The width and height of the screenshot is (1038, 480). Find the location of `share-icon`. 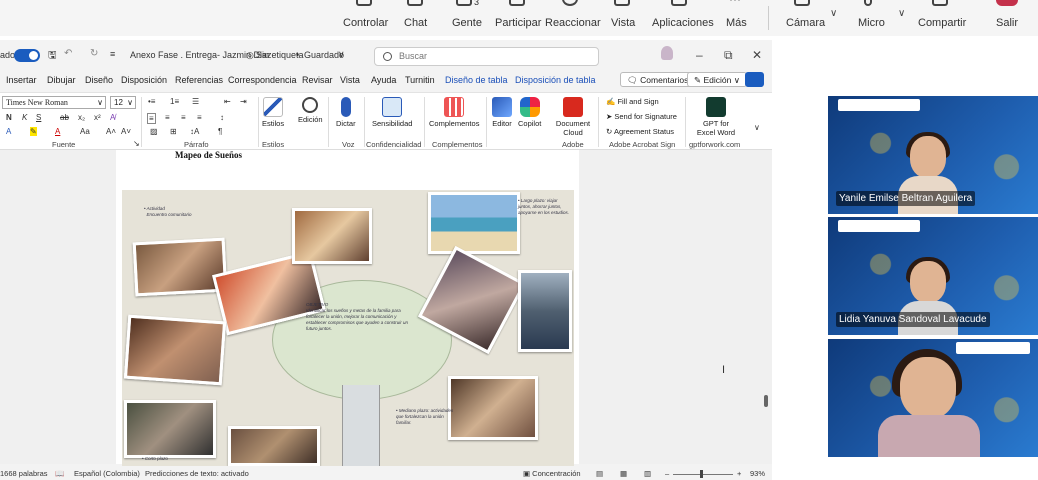

share-icon is located at coordinates (754, 79).